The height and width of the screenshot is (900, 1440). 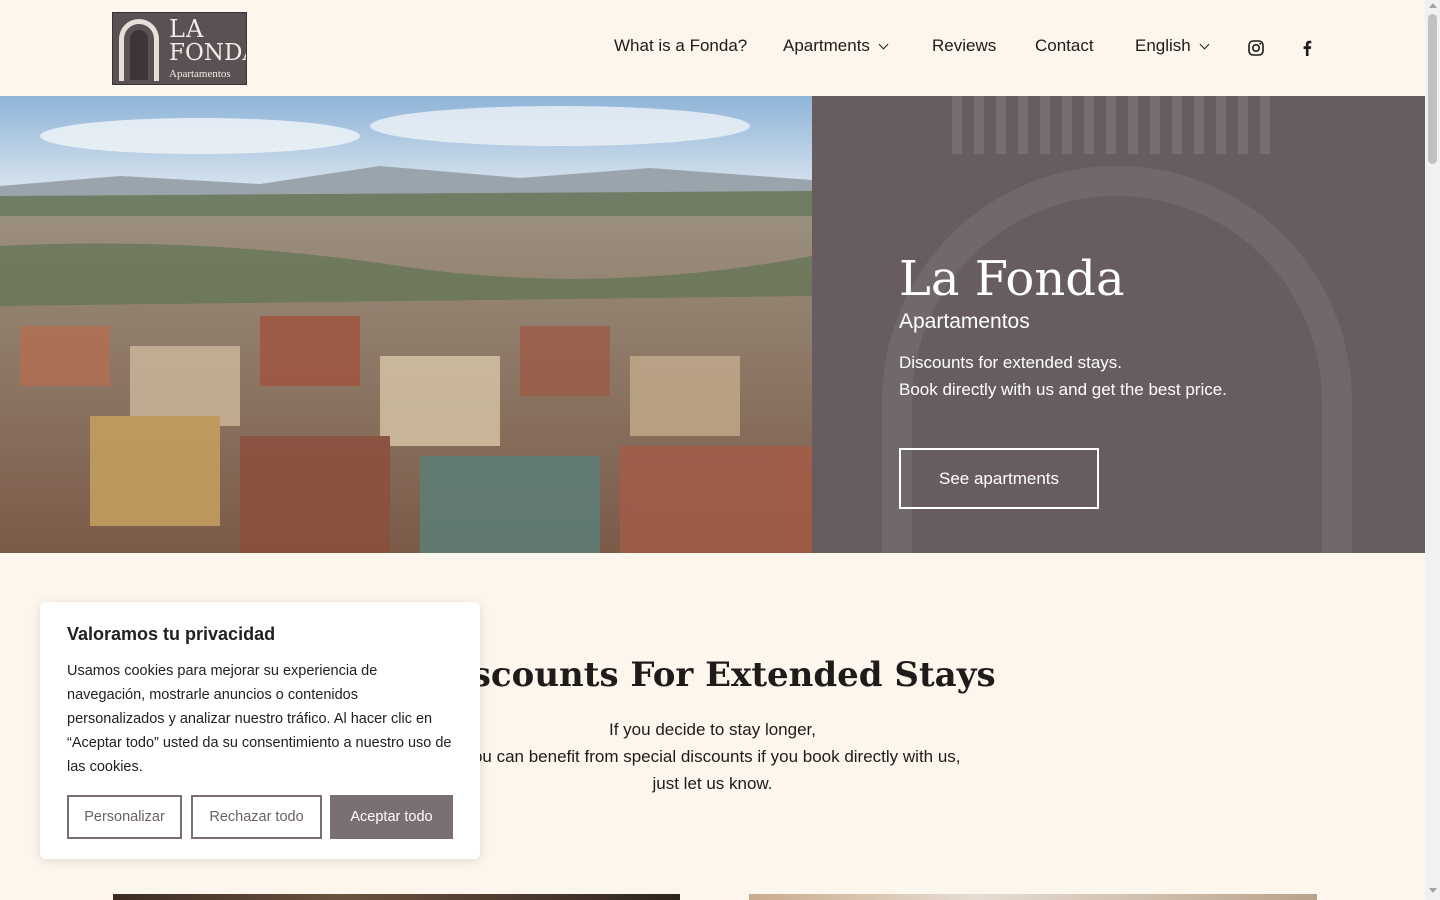 What do you see at coordinates (1432, 450) in the screenshot?
I see `page-scrollbar` at bounding box center [1432, 450].